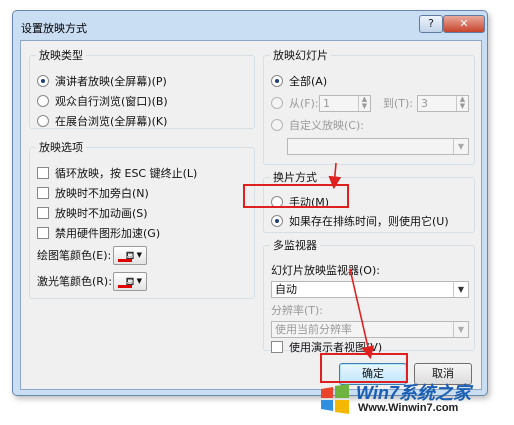 This screenshot has height=425, width=514. I want to click on check-no-animation: 放映时不加动画(S), so click(92, 214).